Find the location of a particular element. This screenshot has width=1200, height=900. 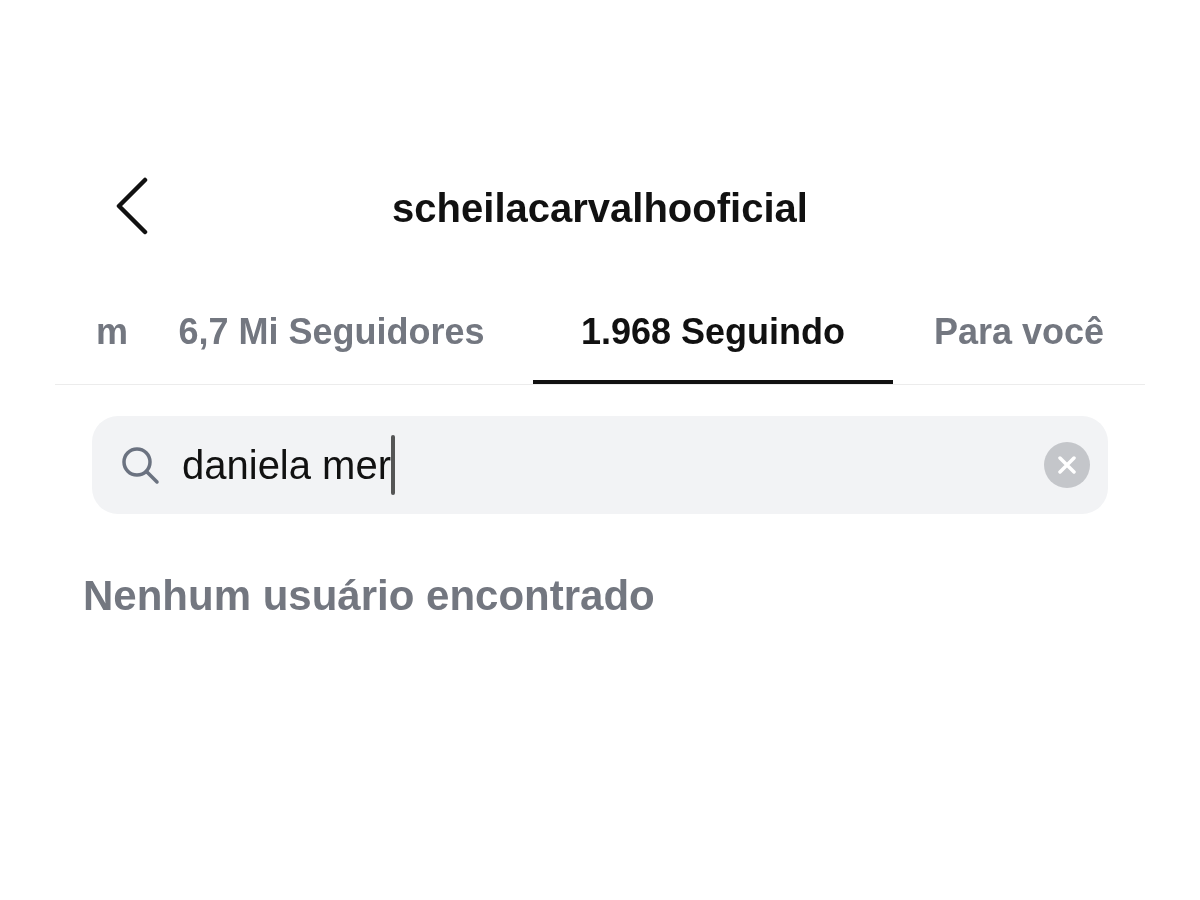

close-icon is located at coordinates (1067, 465).